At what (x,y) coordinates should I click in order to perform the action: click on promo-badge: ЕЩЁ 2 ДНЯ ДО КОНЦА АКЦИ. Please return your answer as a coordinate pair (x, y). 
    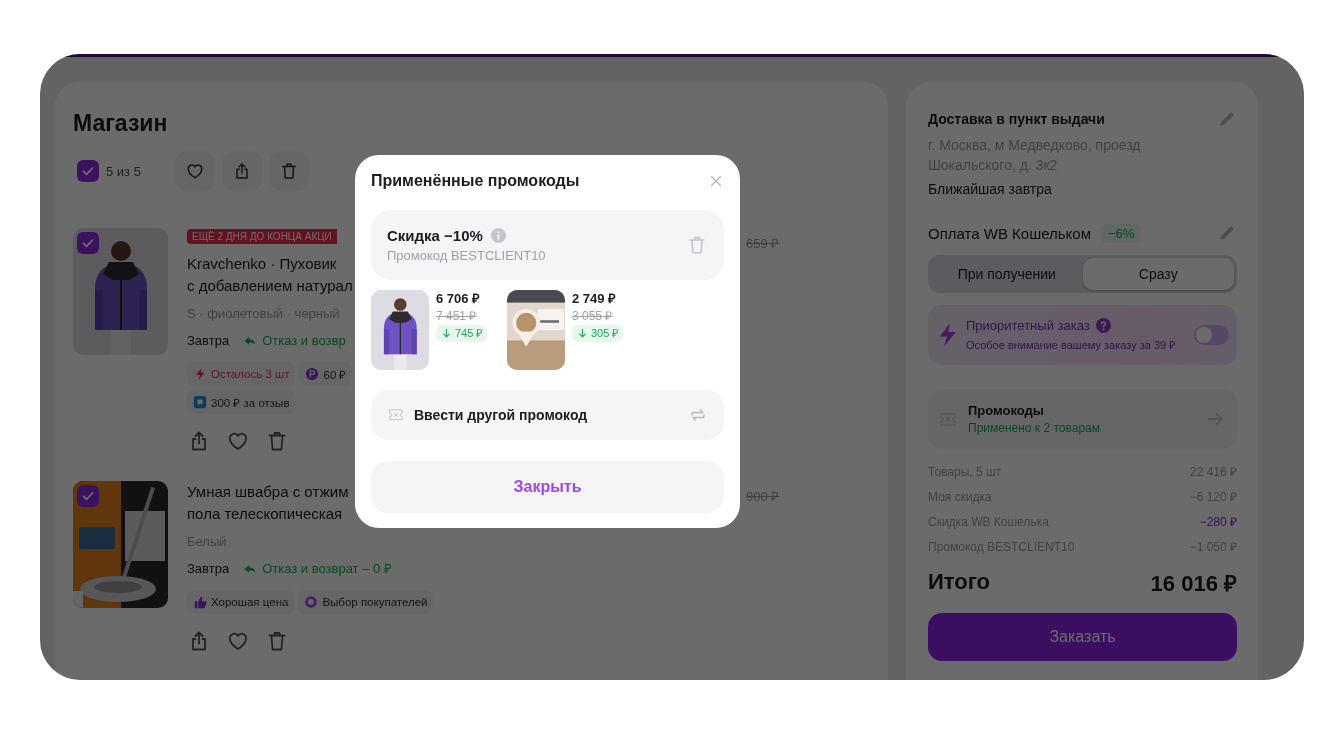
    Looking at the image, I should click on (262, 236).